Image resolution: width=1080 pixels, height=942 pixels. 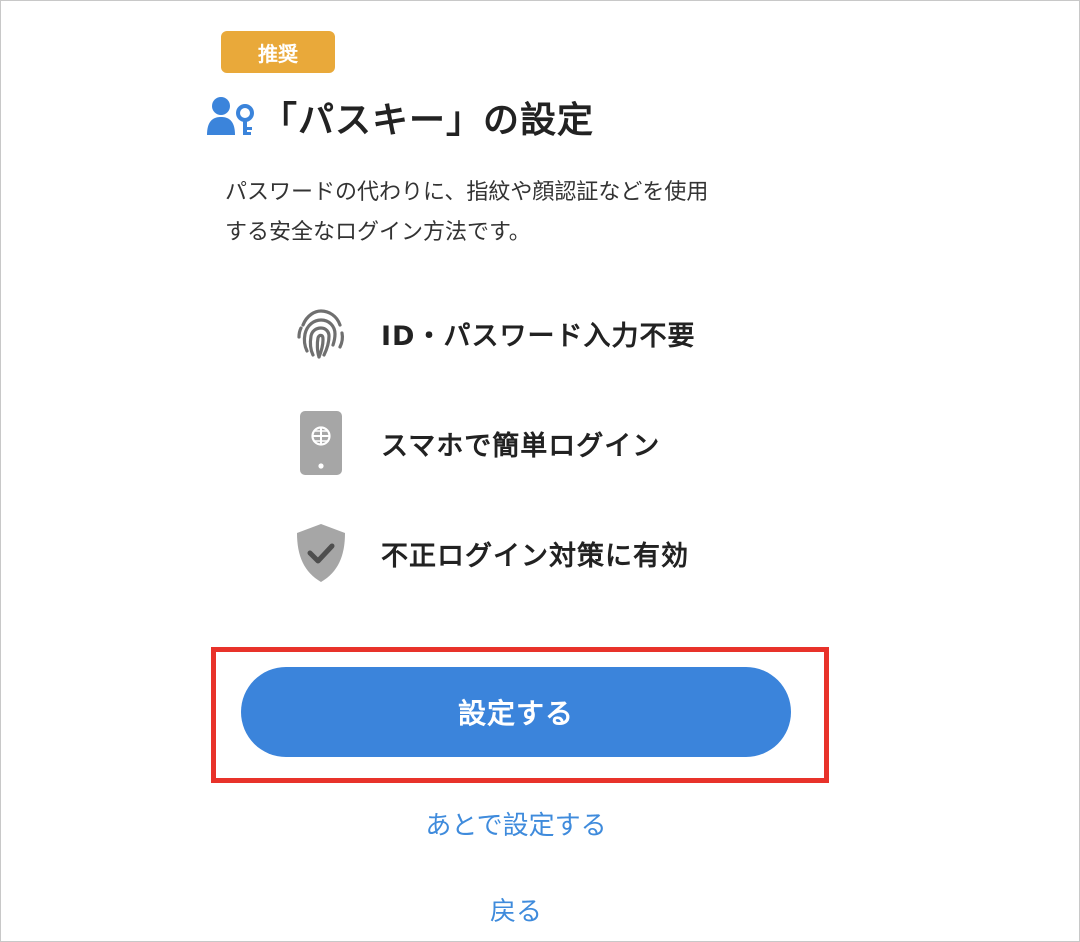 I want to click on description-line-2: する安全なログイン方法です。, so click(x=378, y=232).